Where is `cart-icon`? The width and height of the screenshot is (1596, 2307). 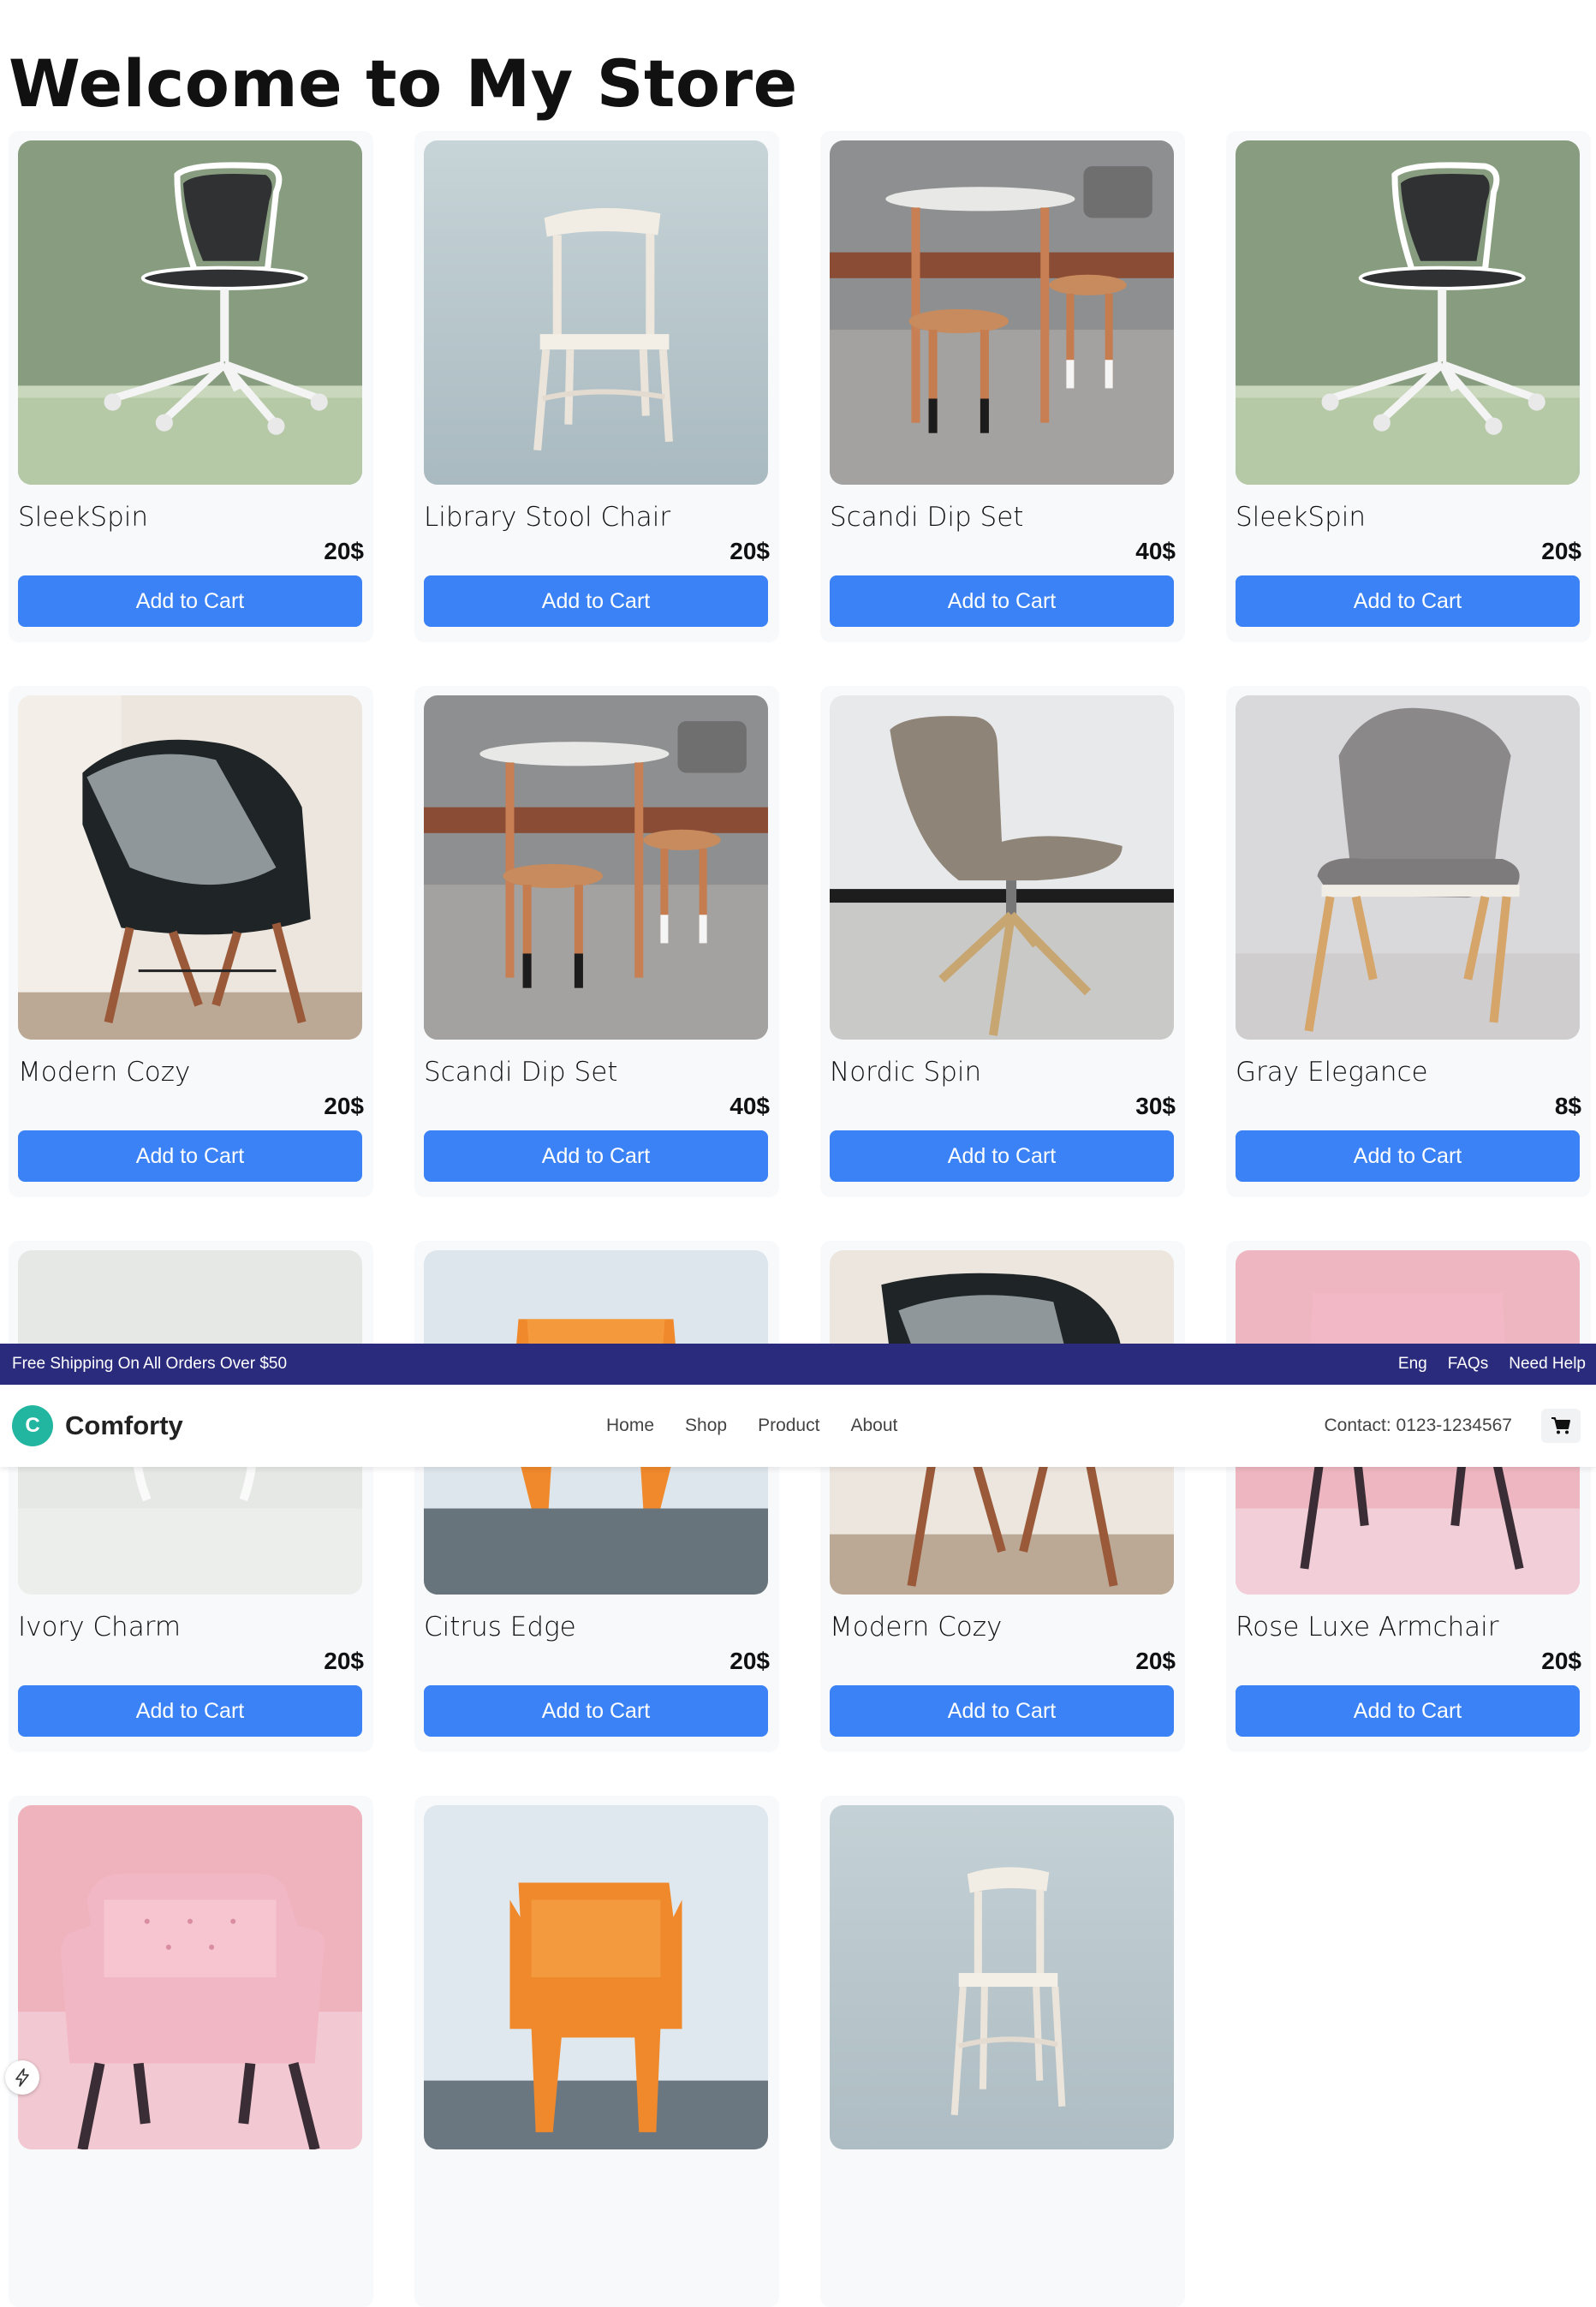
cart-icon is located at coordinates (1560, 1425).